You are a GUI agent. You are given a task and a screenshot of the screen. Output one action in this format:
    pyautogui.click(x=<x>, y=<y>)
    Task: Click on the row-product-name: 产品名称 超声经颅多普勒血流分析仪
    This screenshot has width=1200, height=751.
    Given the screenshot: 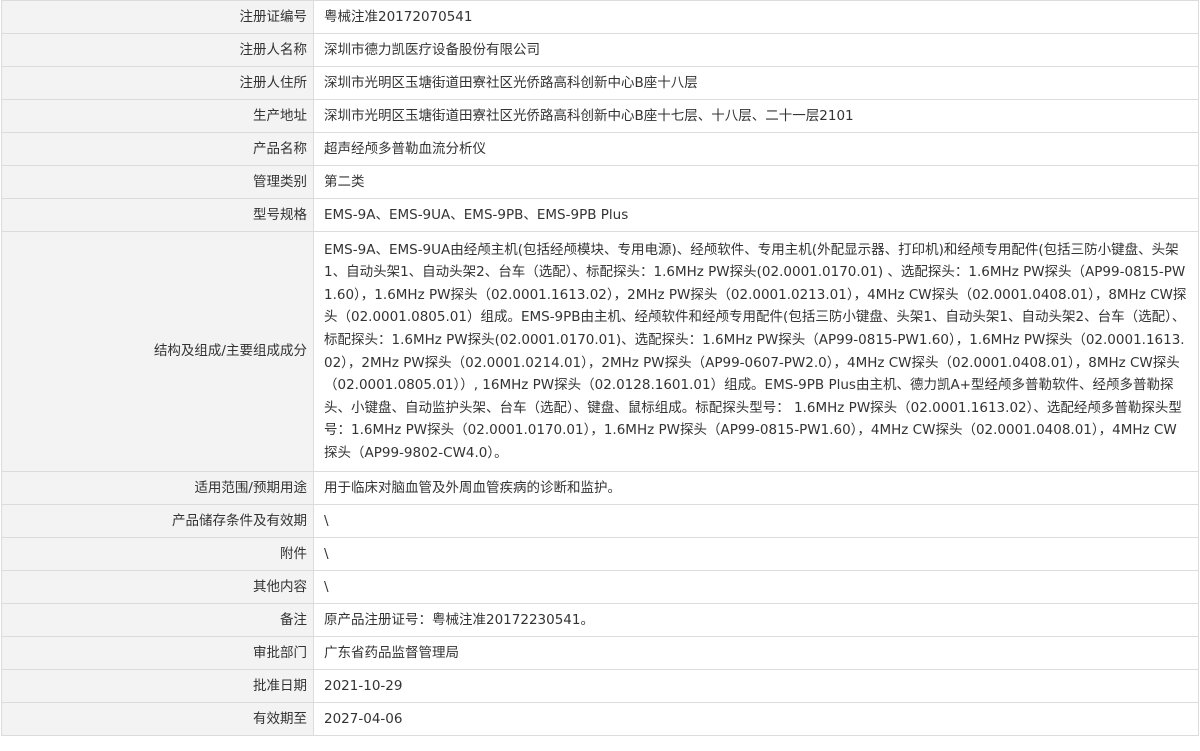 What is the action you would take?
    pyautogui.click(x=600, y=149)
    